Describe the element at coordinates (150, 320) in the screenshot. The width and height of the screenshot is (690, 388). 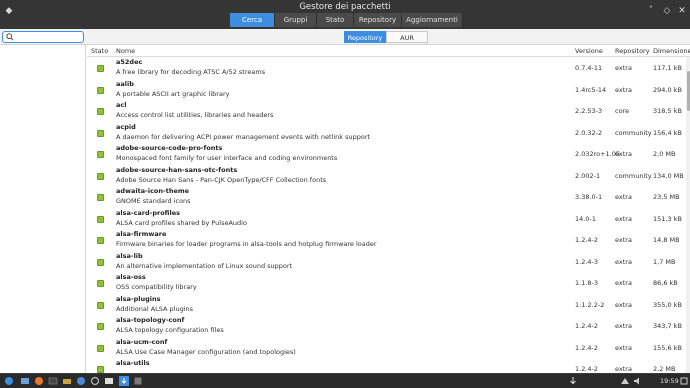
I see `package-name: alsa-topology-conf` at that location.